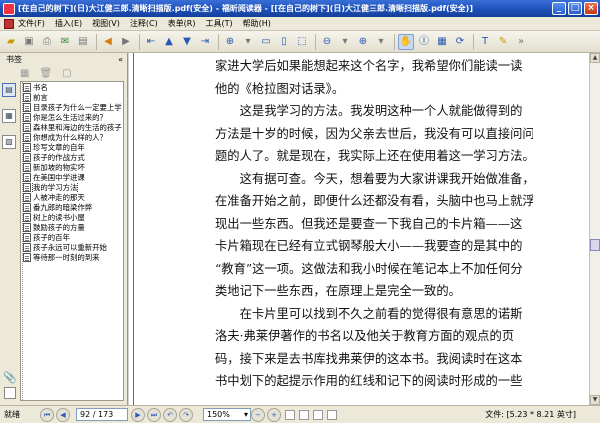 This screenshot has height=423, width=600. I want to click on email-icon: ✉, so click(65, 42).